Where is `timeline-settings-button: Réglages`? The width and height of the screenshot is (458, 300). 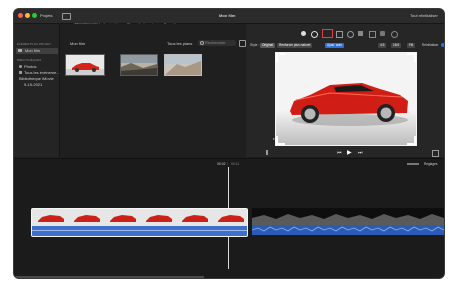
timeline-settings-button: Réglages is located at coordinates (430, 164).